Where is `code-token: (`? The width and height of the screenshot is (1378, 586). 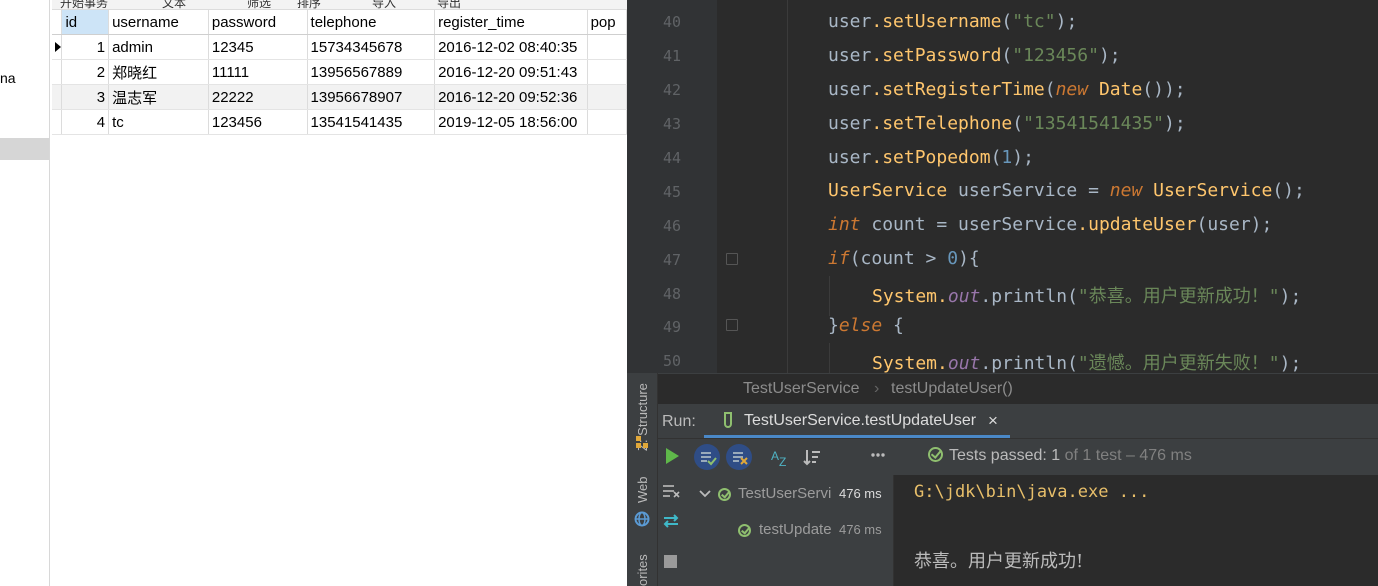
code-token: ( is located at coordinates (1007, 21).